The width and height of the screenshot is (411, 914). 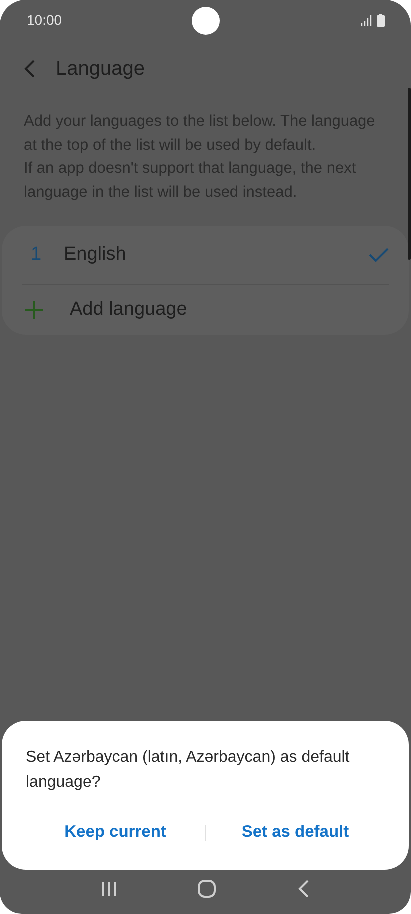 I want to click on signal-icon, so click(x=366, y=20).